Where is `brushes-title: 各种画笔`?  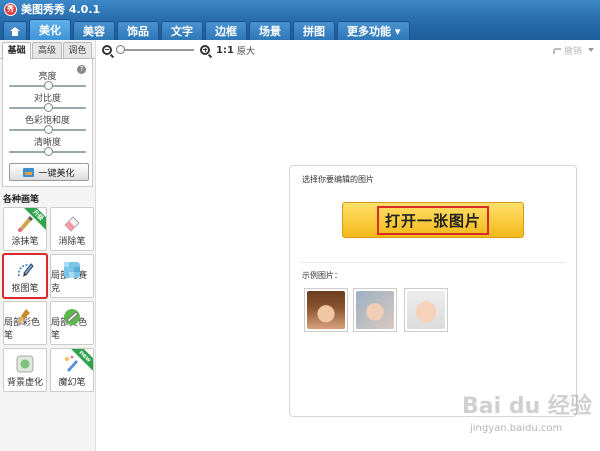
brushes-title: 各种画笔 is located at coordinates (21, 200).